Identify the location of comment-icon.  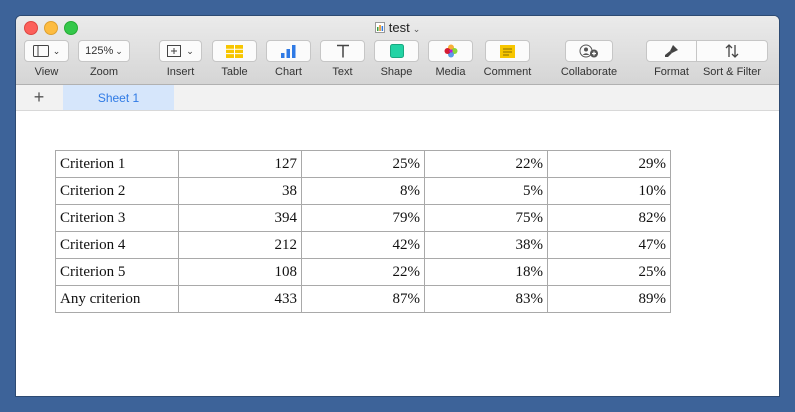
(507, 51).